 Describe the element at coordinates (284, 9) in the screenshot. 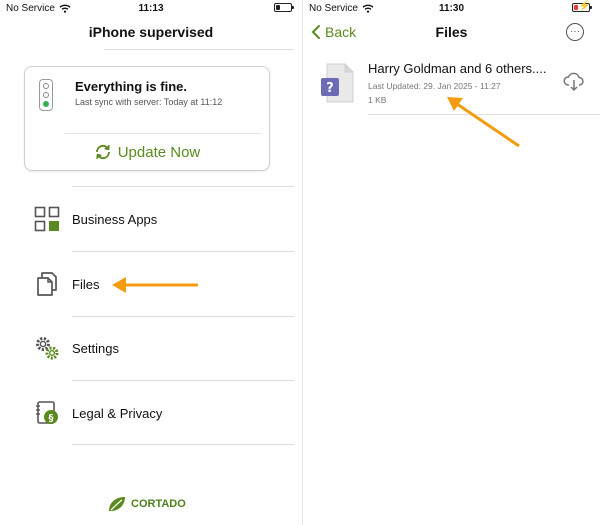

I see `battery-icon` at that location.